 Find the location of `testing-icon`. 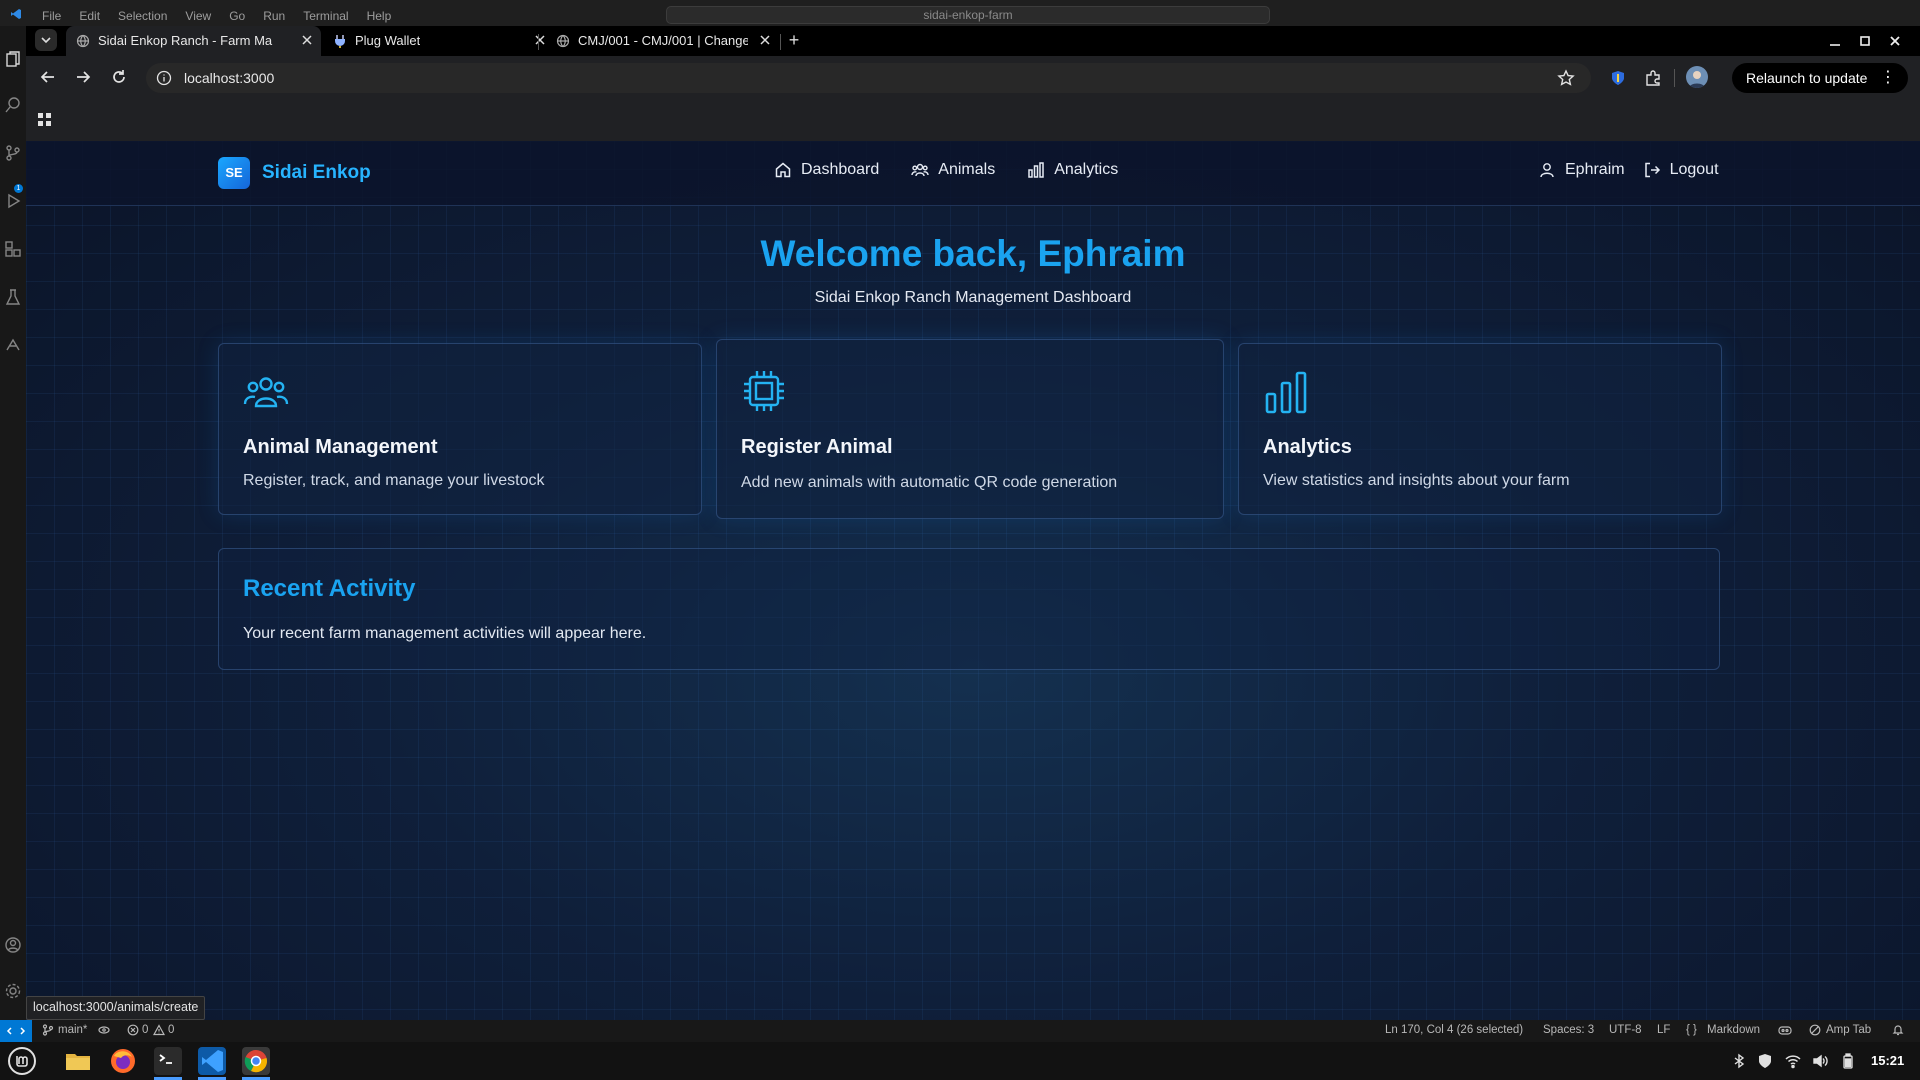

testing-icon is located at coordinates (13, 297).